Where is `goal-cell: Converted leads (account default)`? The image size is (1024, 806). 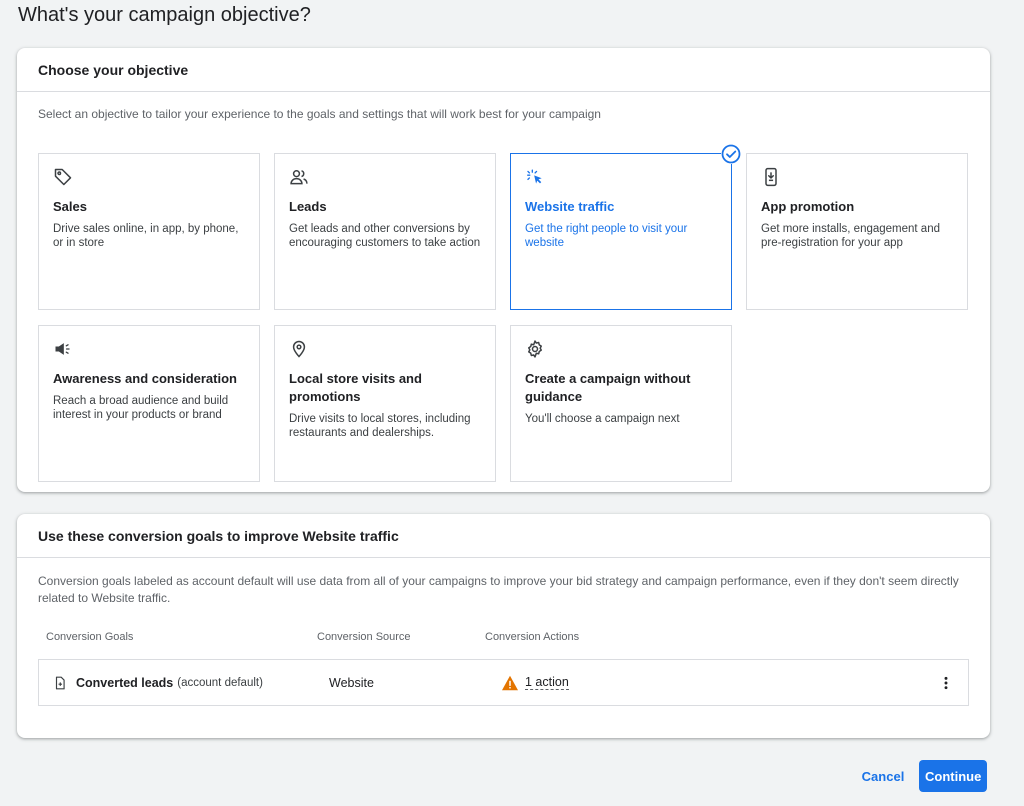 goal-cell: Converted leads (account default) is located at coordinates (184, 683).